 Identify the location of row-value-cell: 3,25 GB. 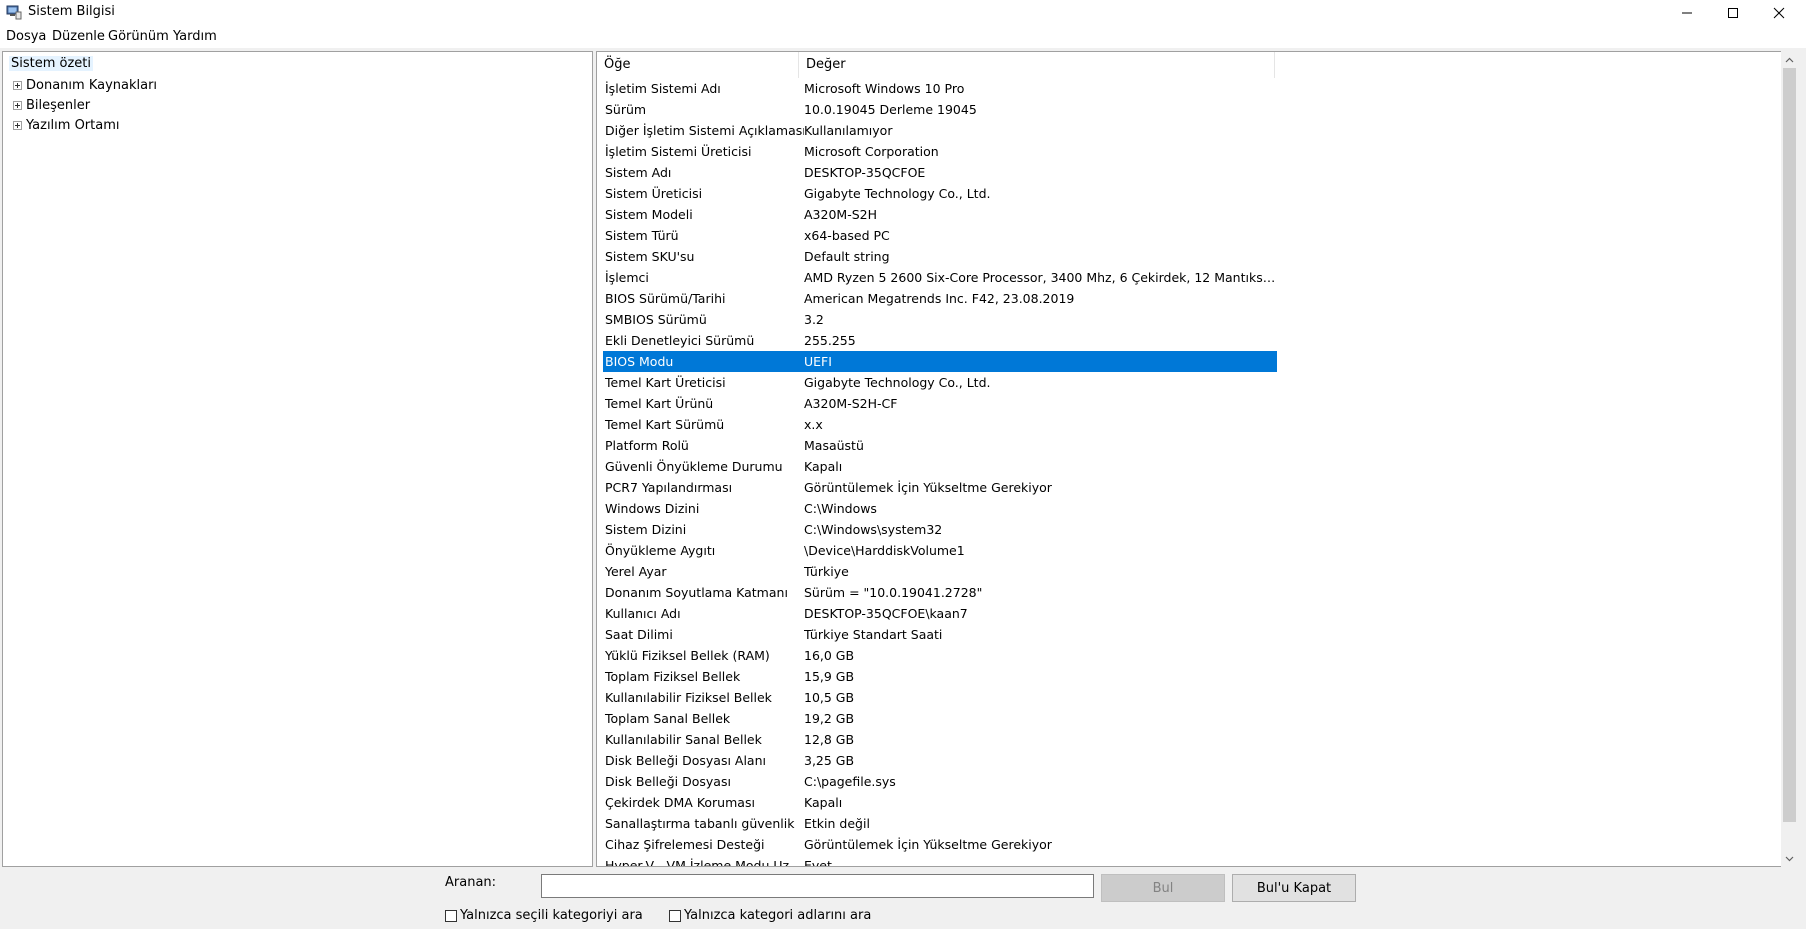
(829, 760).